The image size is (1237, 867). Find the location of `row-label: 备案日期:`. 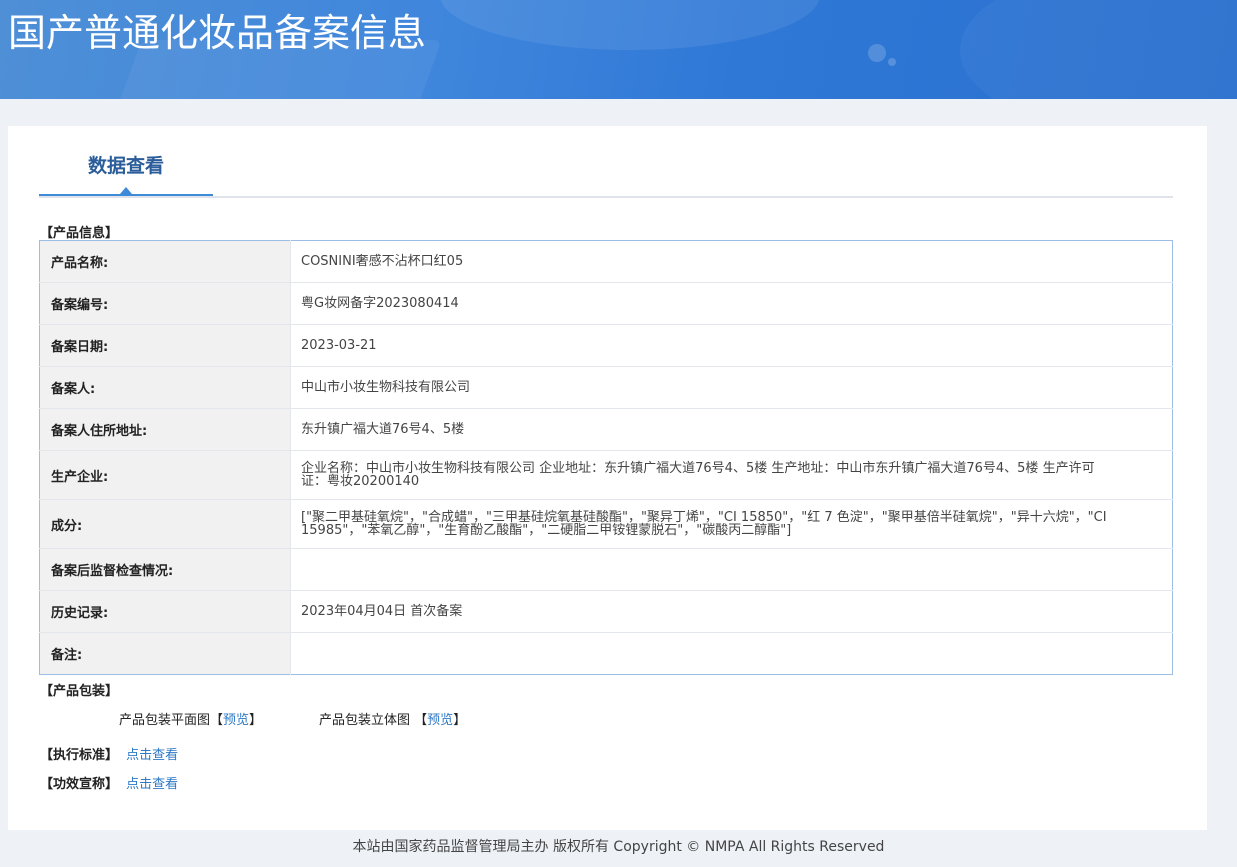

row-label: 备案日期: is located at coordinates (165, 345).